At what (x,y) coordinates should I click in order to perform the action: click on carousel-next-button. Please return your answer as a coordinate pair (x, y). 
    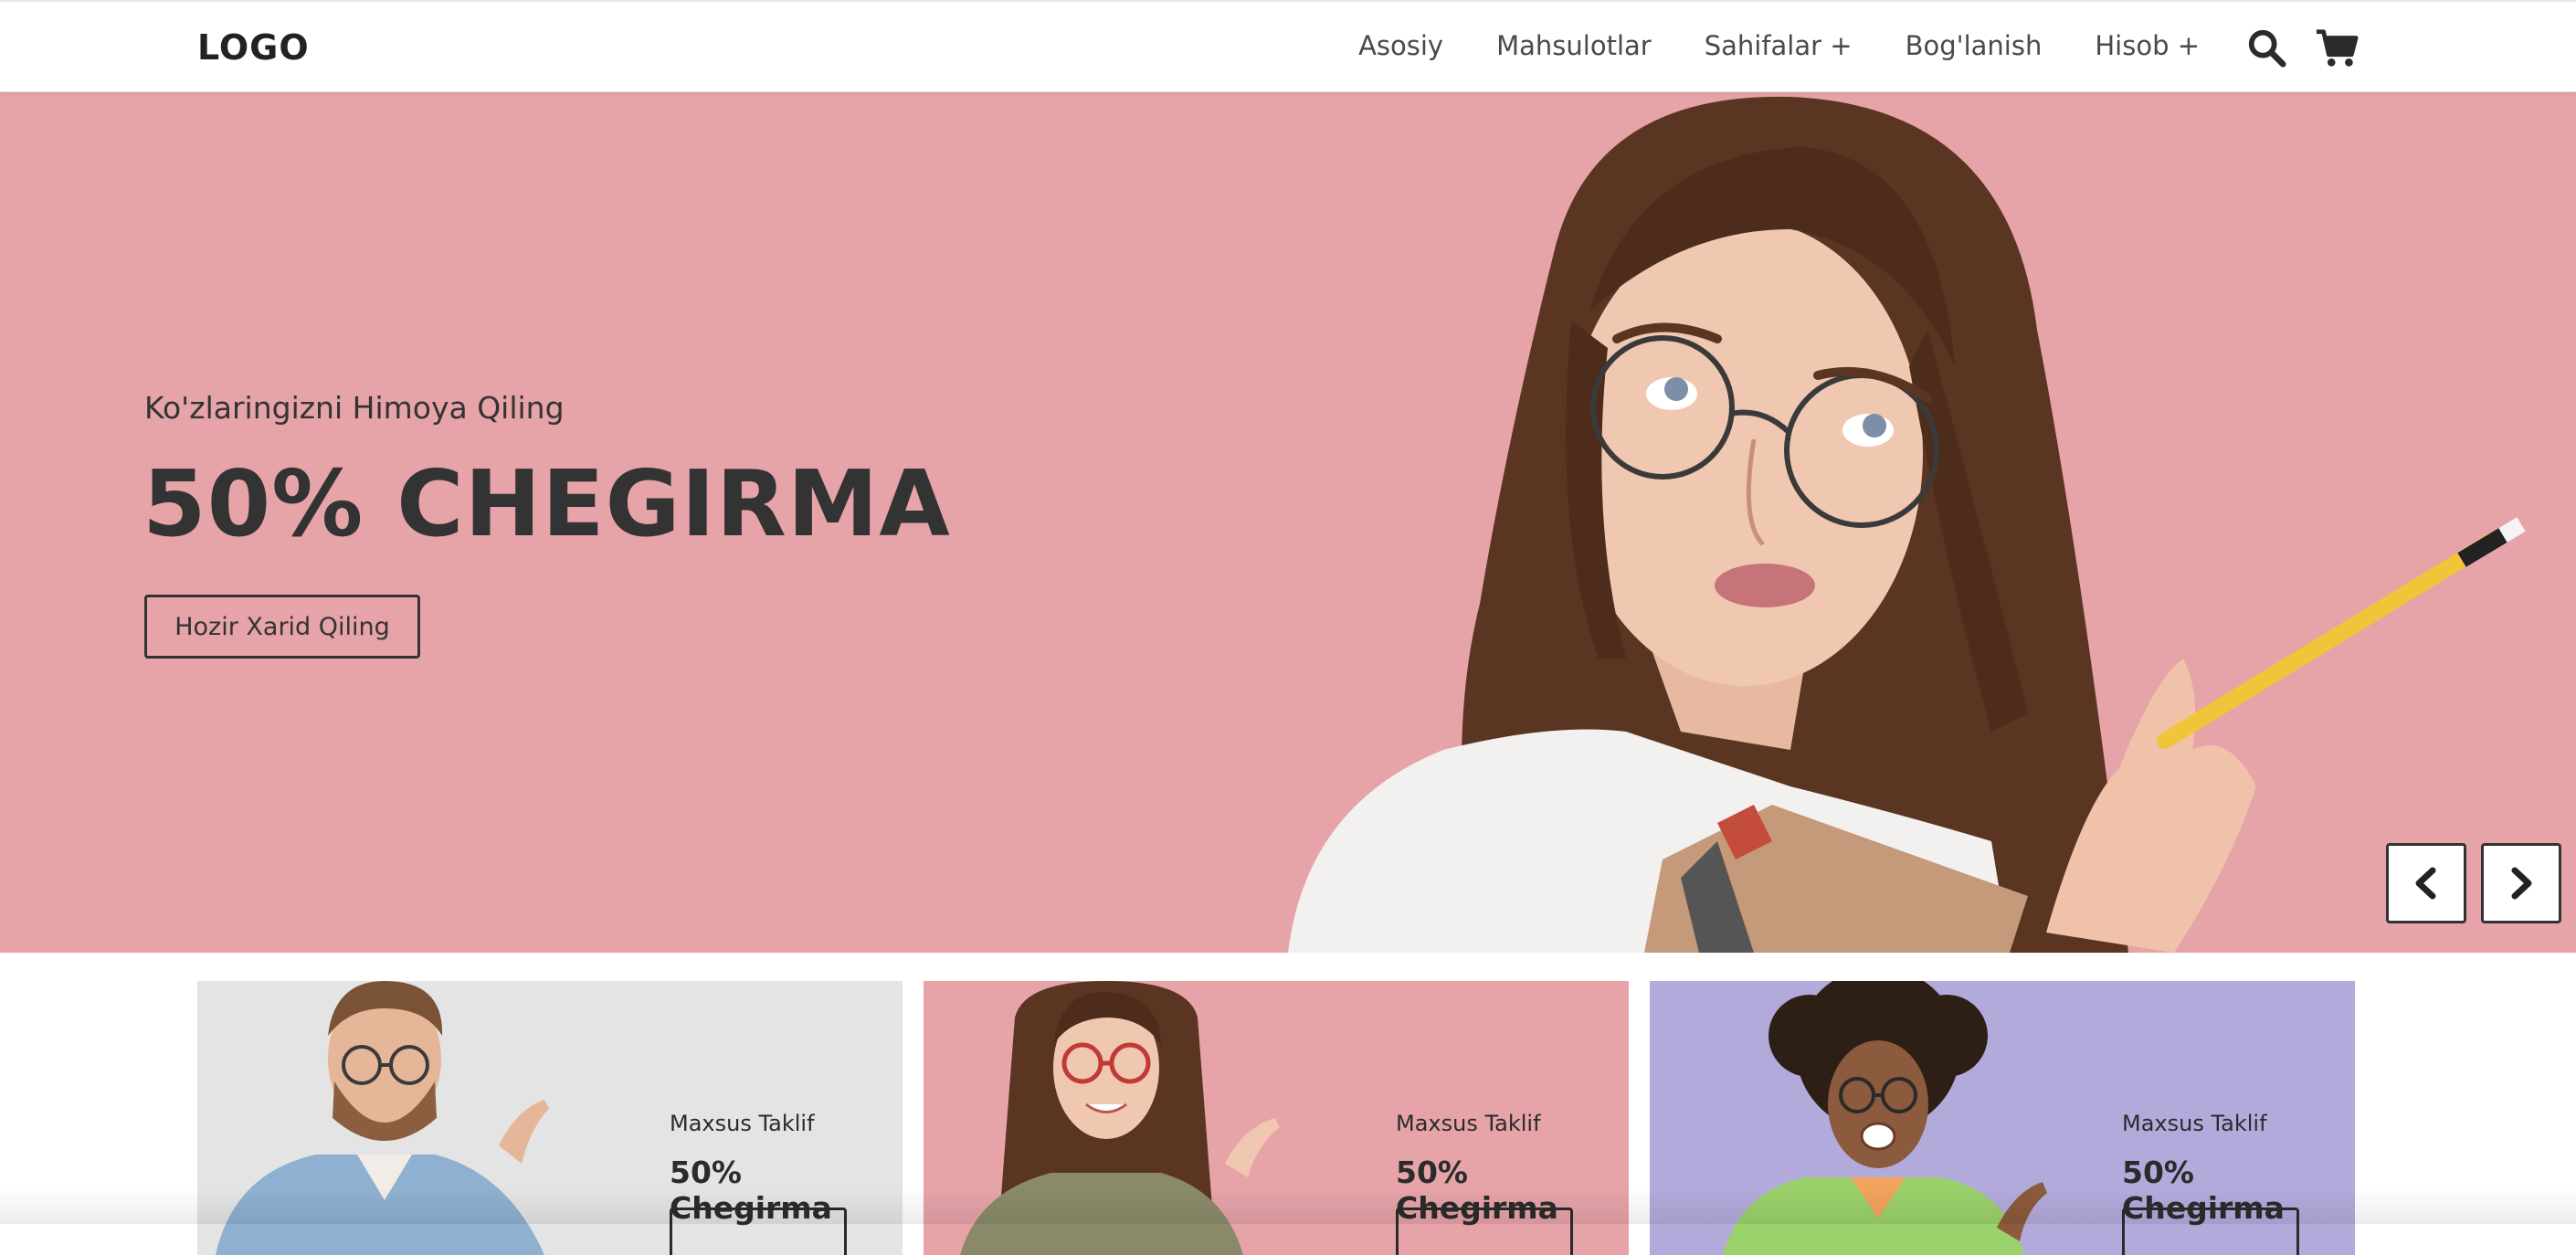
    Looking at the image, I should click on (2521, 883).